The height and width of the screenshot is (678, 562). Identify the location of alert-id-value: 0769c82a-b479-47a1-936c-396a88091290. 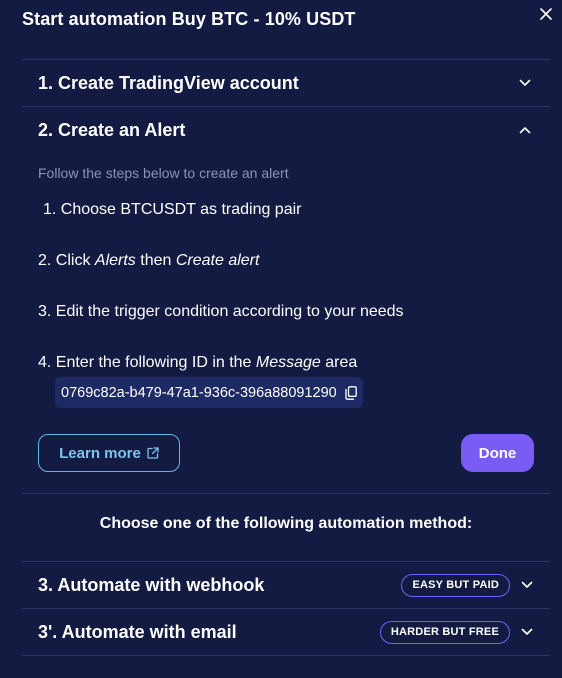
(199, 392).